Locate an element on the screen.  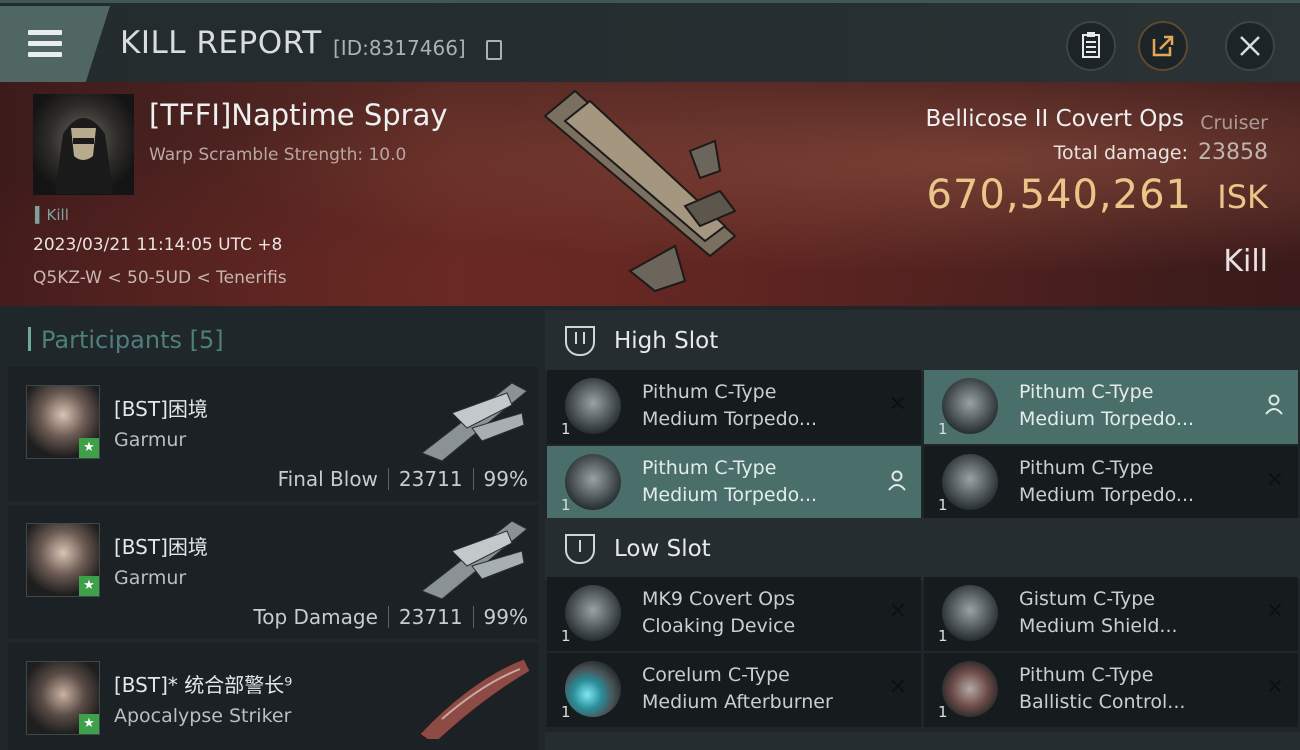
low-slot-header: Low Slot is located at coordinates (922, 549).